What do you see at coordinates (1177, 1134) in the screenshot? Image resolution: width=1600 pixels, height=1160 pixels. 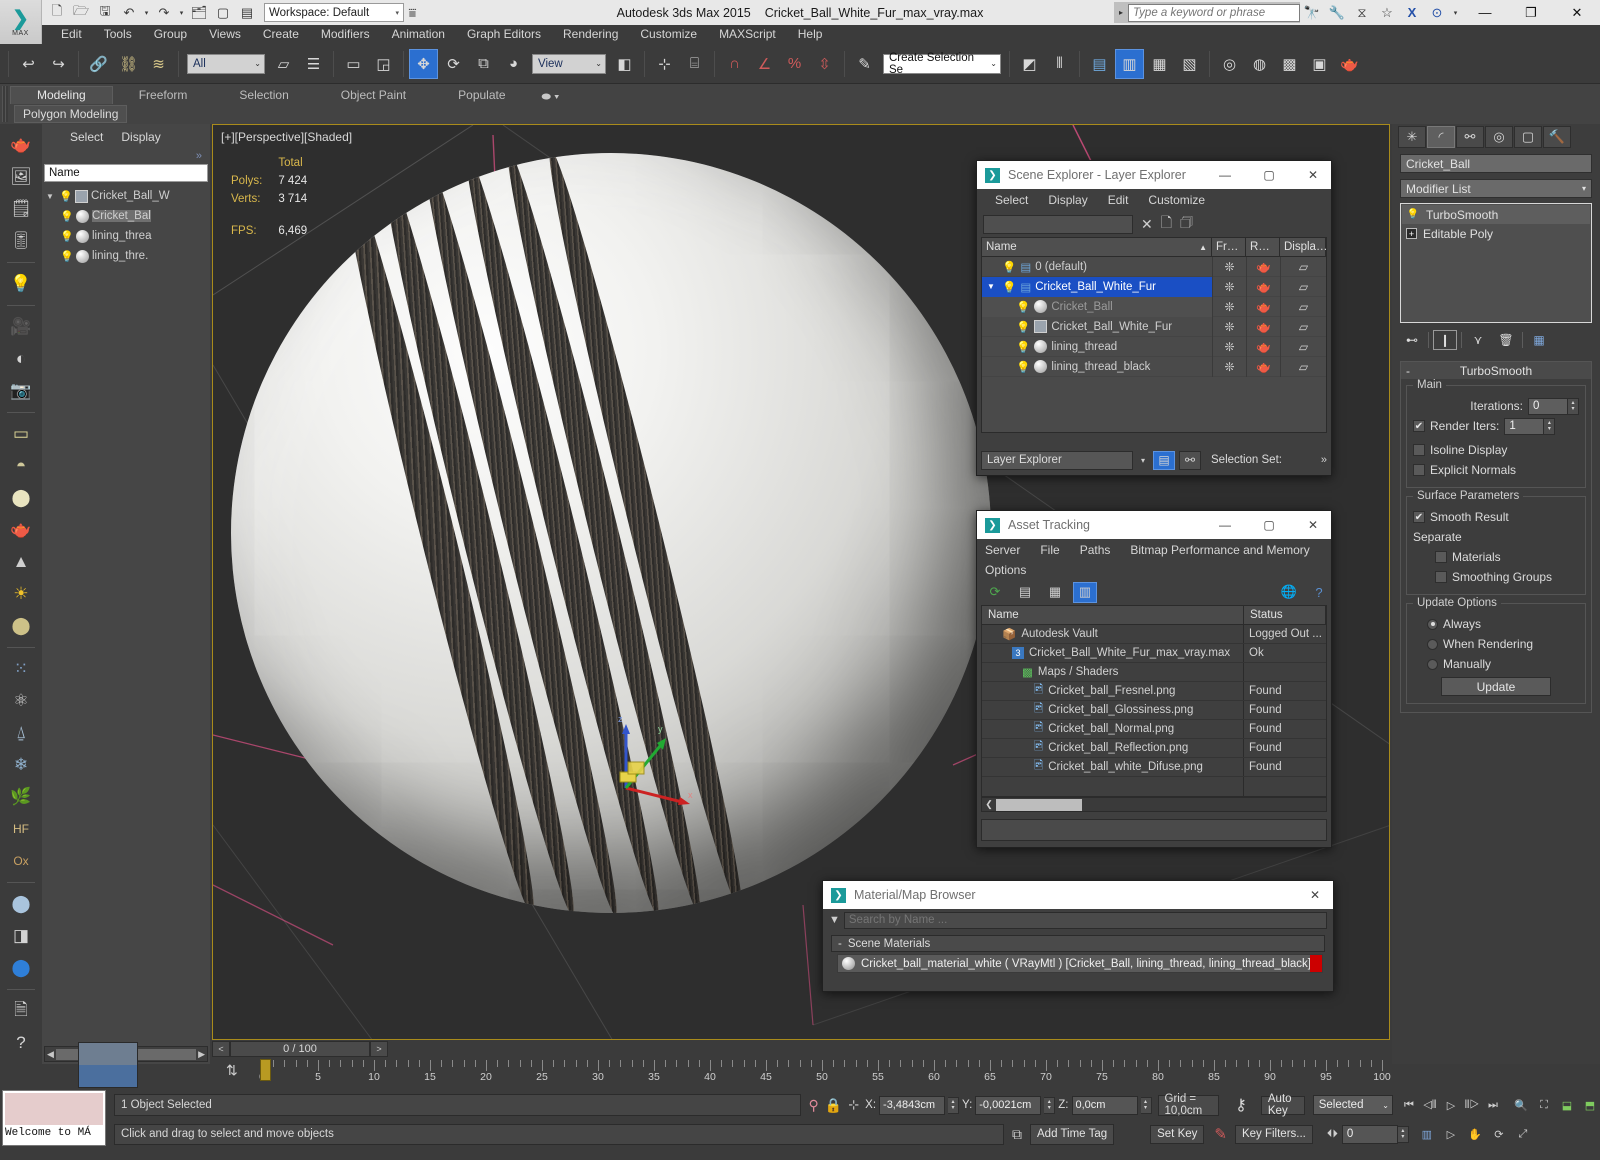 I see `set-key-button: Set Key` at bounding box center [1177, 1134].